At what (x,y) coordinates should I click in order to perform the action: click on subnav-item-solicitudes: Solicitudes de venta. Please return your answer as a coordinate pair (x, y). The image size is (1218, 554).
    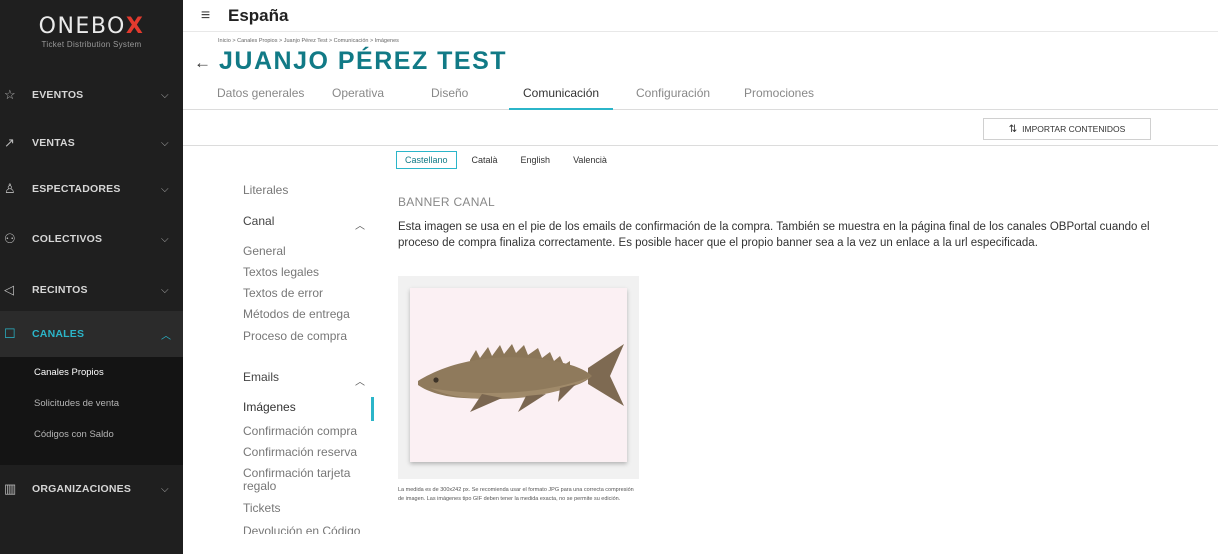
    Looking at the image, I should click on (91, 403).